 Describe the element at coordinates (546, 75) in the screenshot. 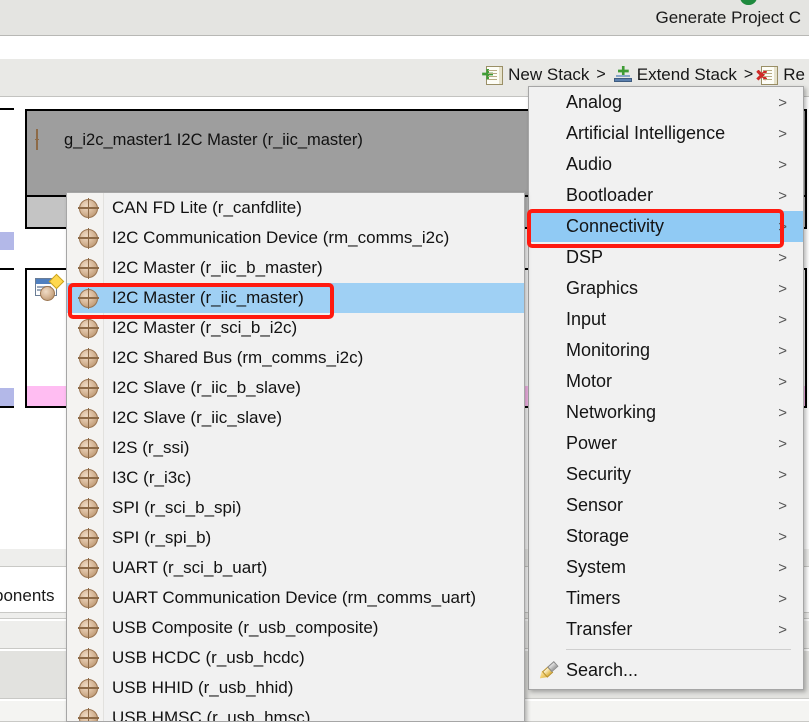

I see `new-stack-button: New Stack >` at that location.